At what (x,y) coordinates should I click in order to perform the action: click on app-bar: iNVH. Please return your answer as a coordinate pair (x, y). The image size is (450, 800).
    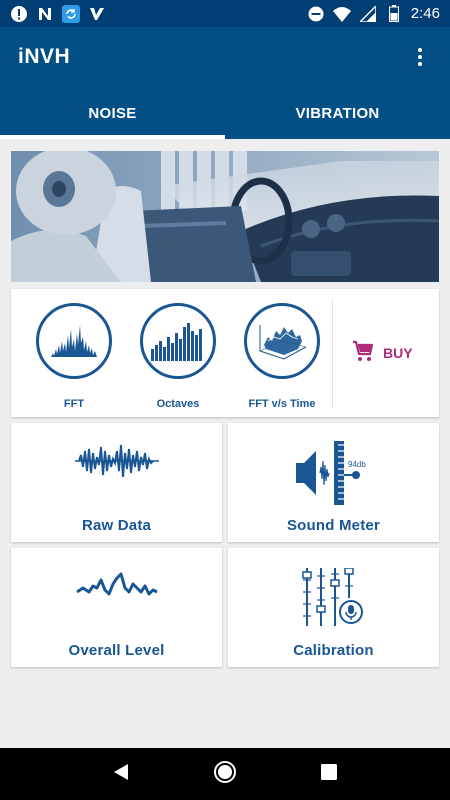
    Looking at the image, I should click on (225, 57).